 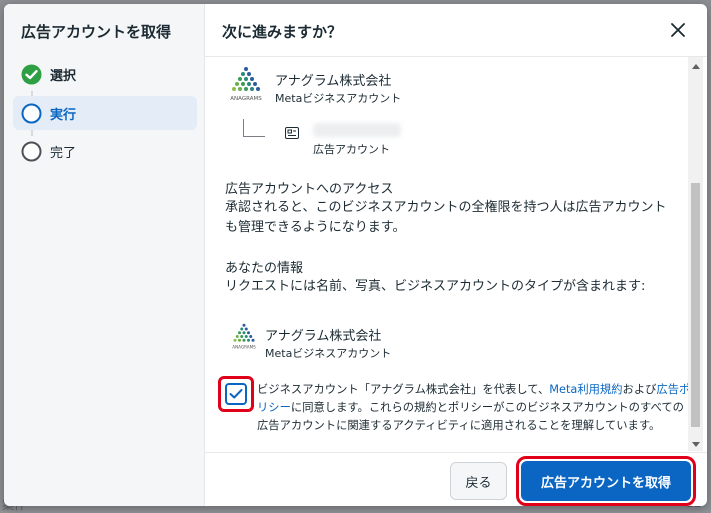 What do you see at coordinates (105, 113) in the screenshot?
I see `step-execute: 実行` at bounding box center [105, 113].